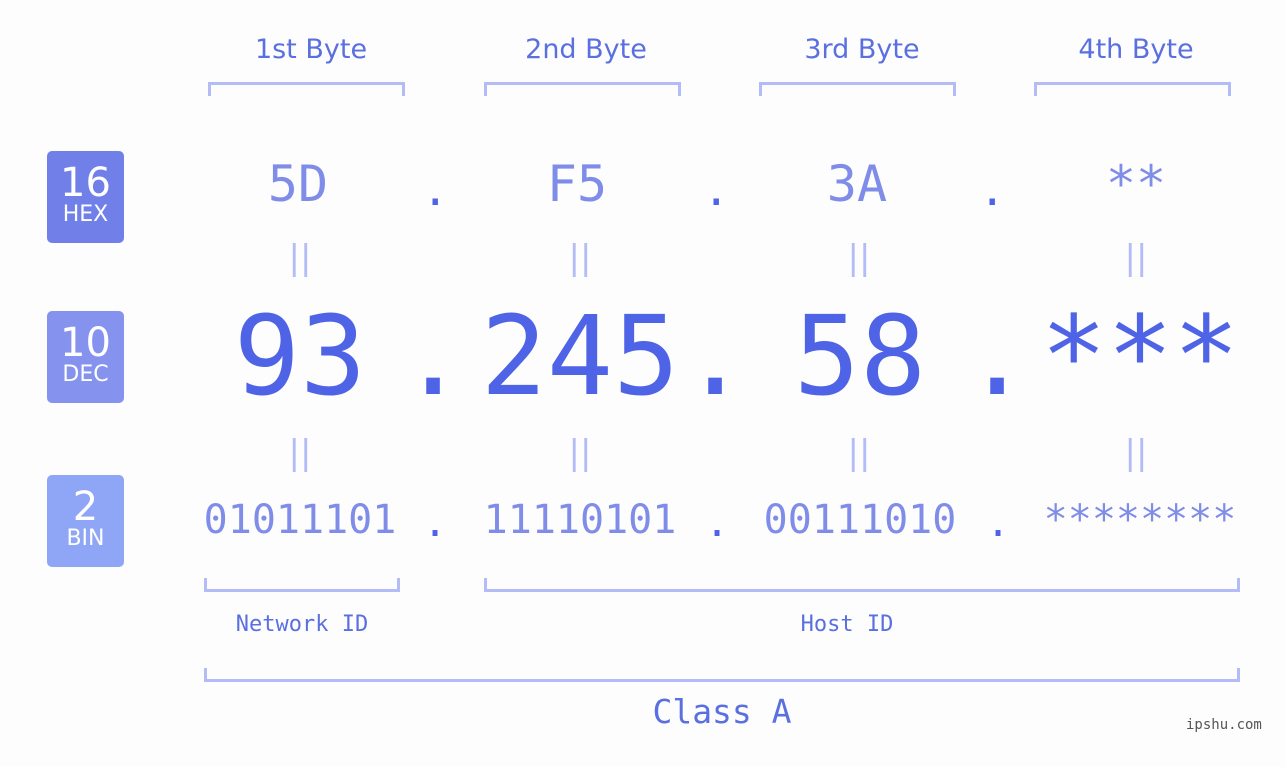 Image resolution: width=1285 pixels, height=767 pixels. What do you see at coordinates (302, 585) in the screenshot?
I see `network-id-bracket` at bounding box center [302, 585].